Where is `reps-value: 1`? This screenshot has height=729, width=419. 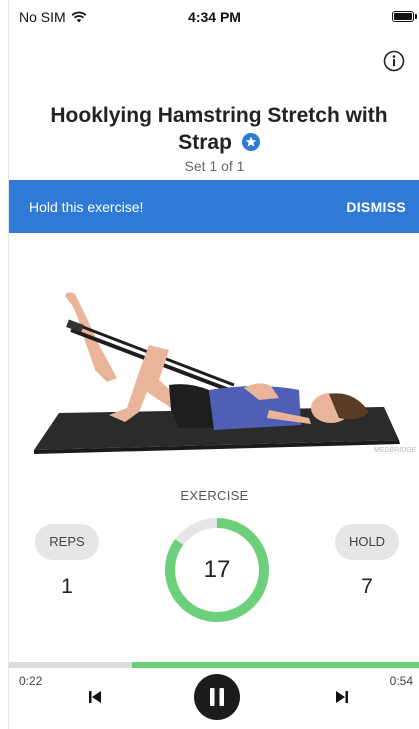 reps-value: 1 is located at coordinates (67, 586).